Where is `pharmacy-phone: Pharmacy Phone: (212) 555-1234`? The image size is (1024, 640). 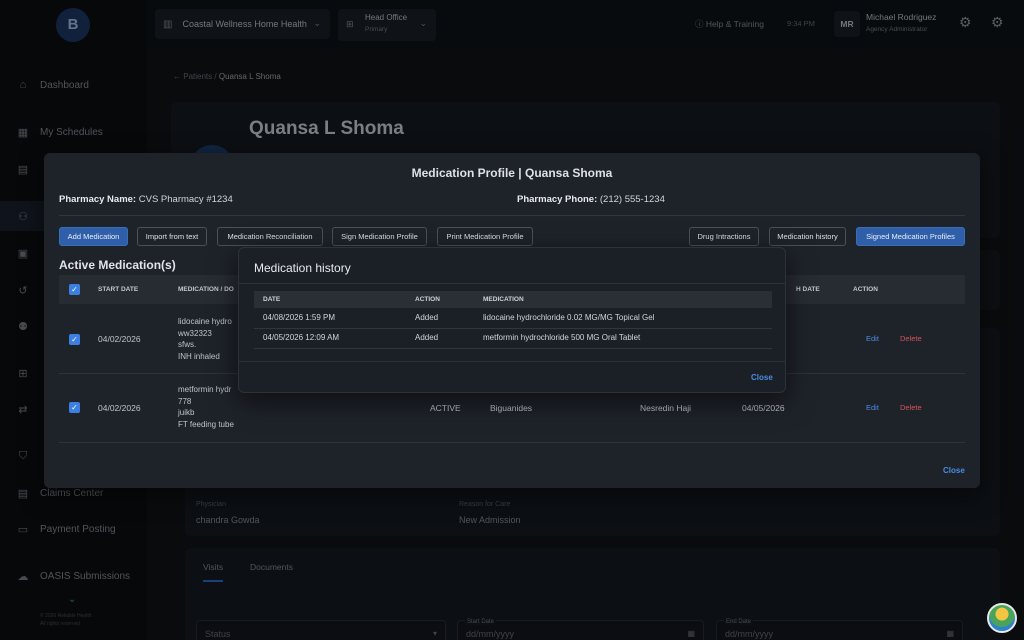 pharmacy-phone: Pharmacy Phone: (212) 555-1234 is located at coordinates (591, 199).